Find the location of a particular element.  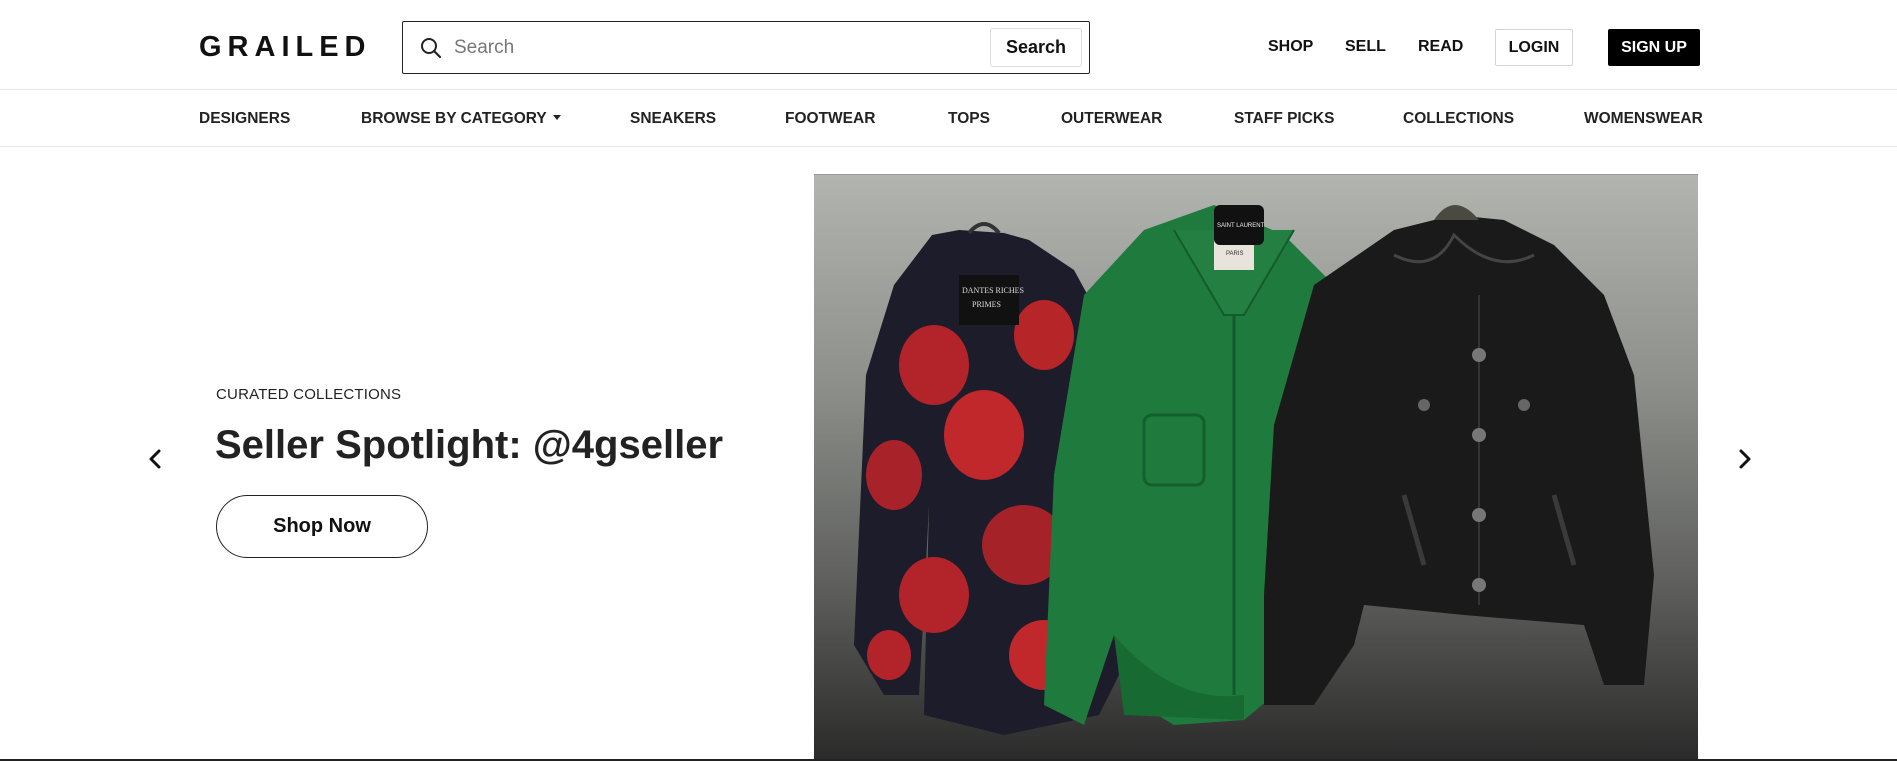

black-jacket is located at coordinates (1459, 455).